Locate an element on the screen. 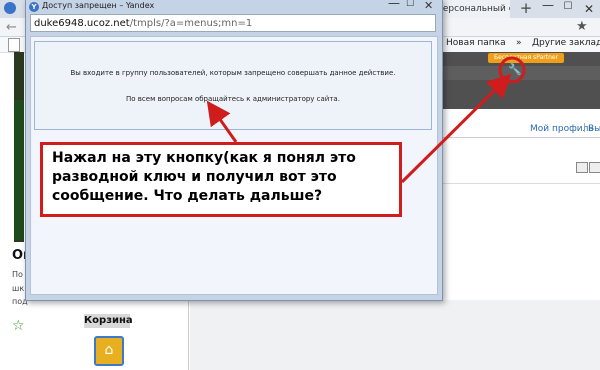 Image resolution: width=600 pixels, height=370 pixels. wrench-highlight-circle is located at coordinates (512, 70).